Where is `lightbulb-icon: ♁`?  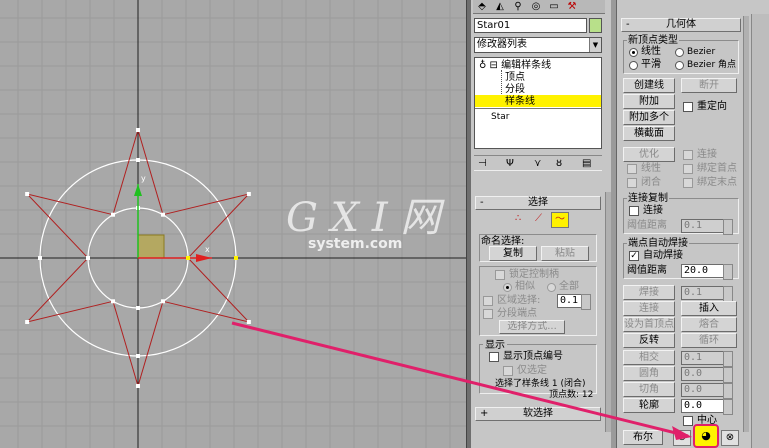
lightbulb-icon: ♁ is located at coordinates (482, 65).